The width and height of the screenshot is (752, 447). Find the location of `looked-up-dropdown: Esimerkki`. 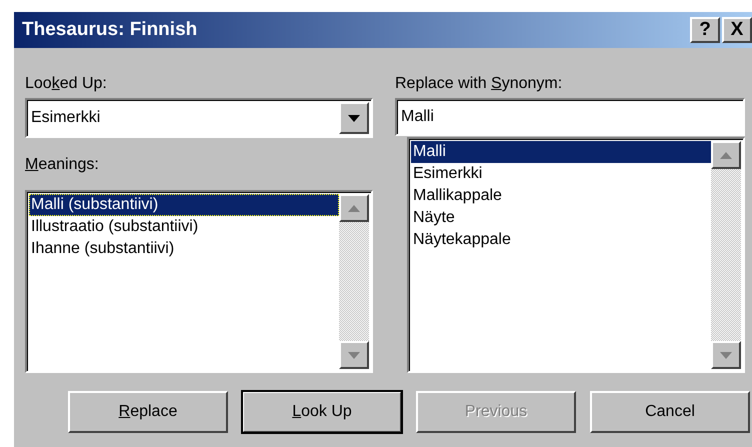

looked-up-dropdown: Esimerkki is located at coordinates (199, 118).